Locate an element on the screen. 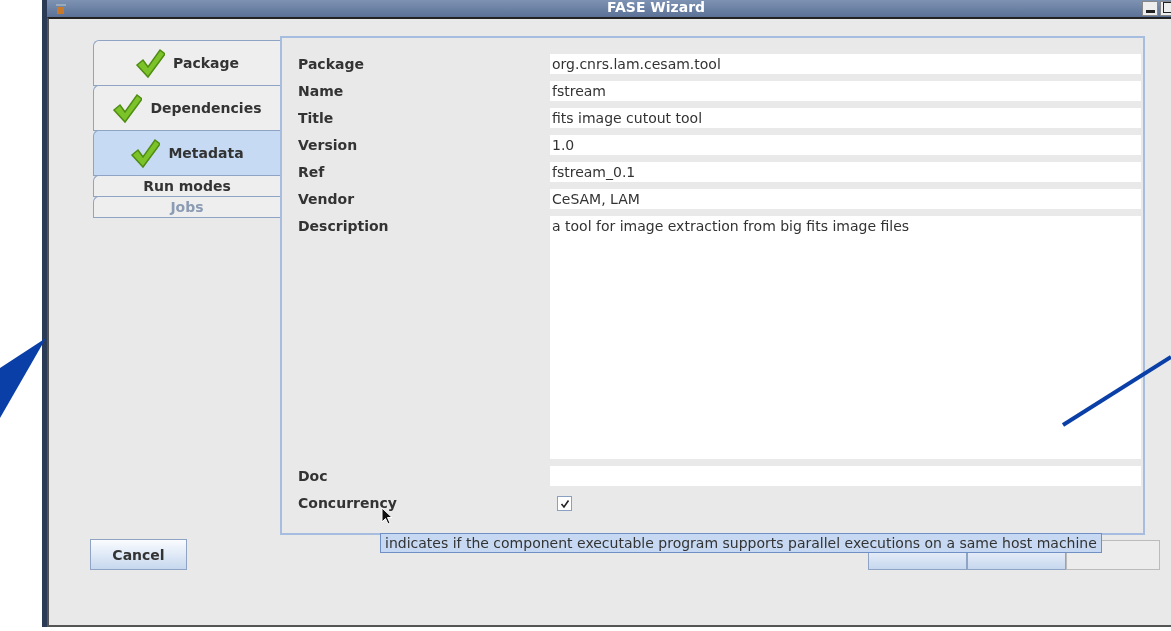 Image resolution: width=1171 pixels, height=631 pixels. wizard-tab: Package is located at coordinates (186, 63).